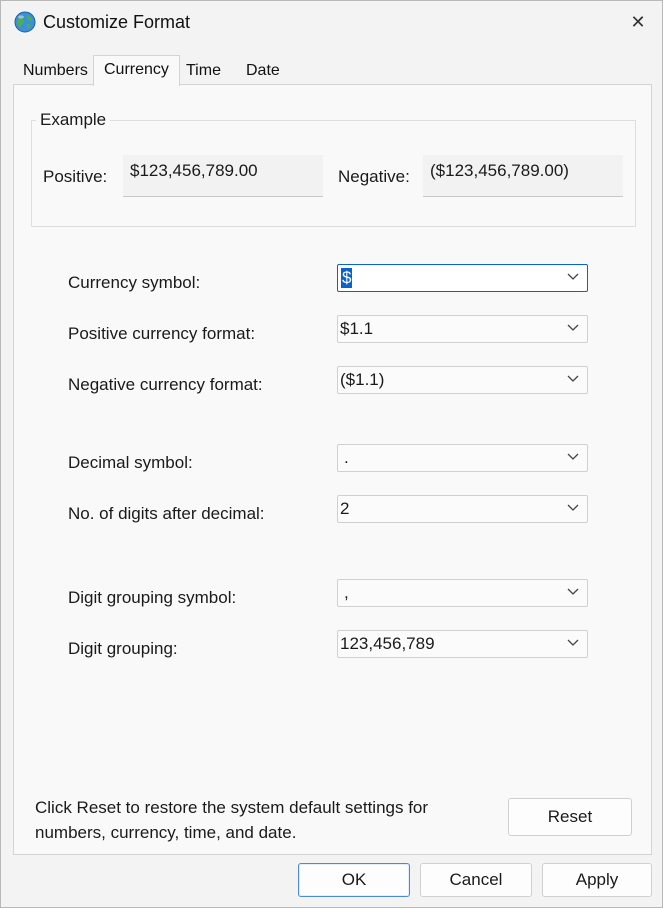 The height and width of the screenshot is (908, 663). I want to click on tab-numbers: Numbers, so click(55, 71).